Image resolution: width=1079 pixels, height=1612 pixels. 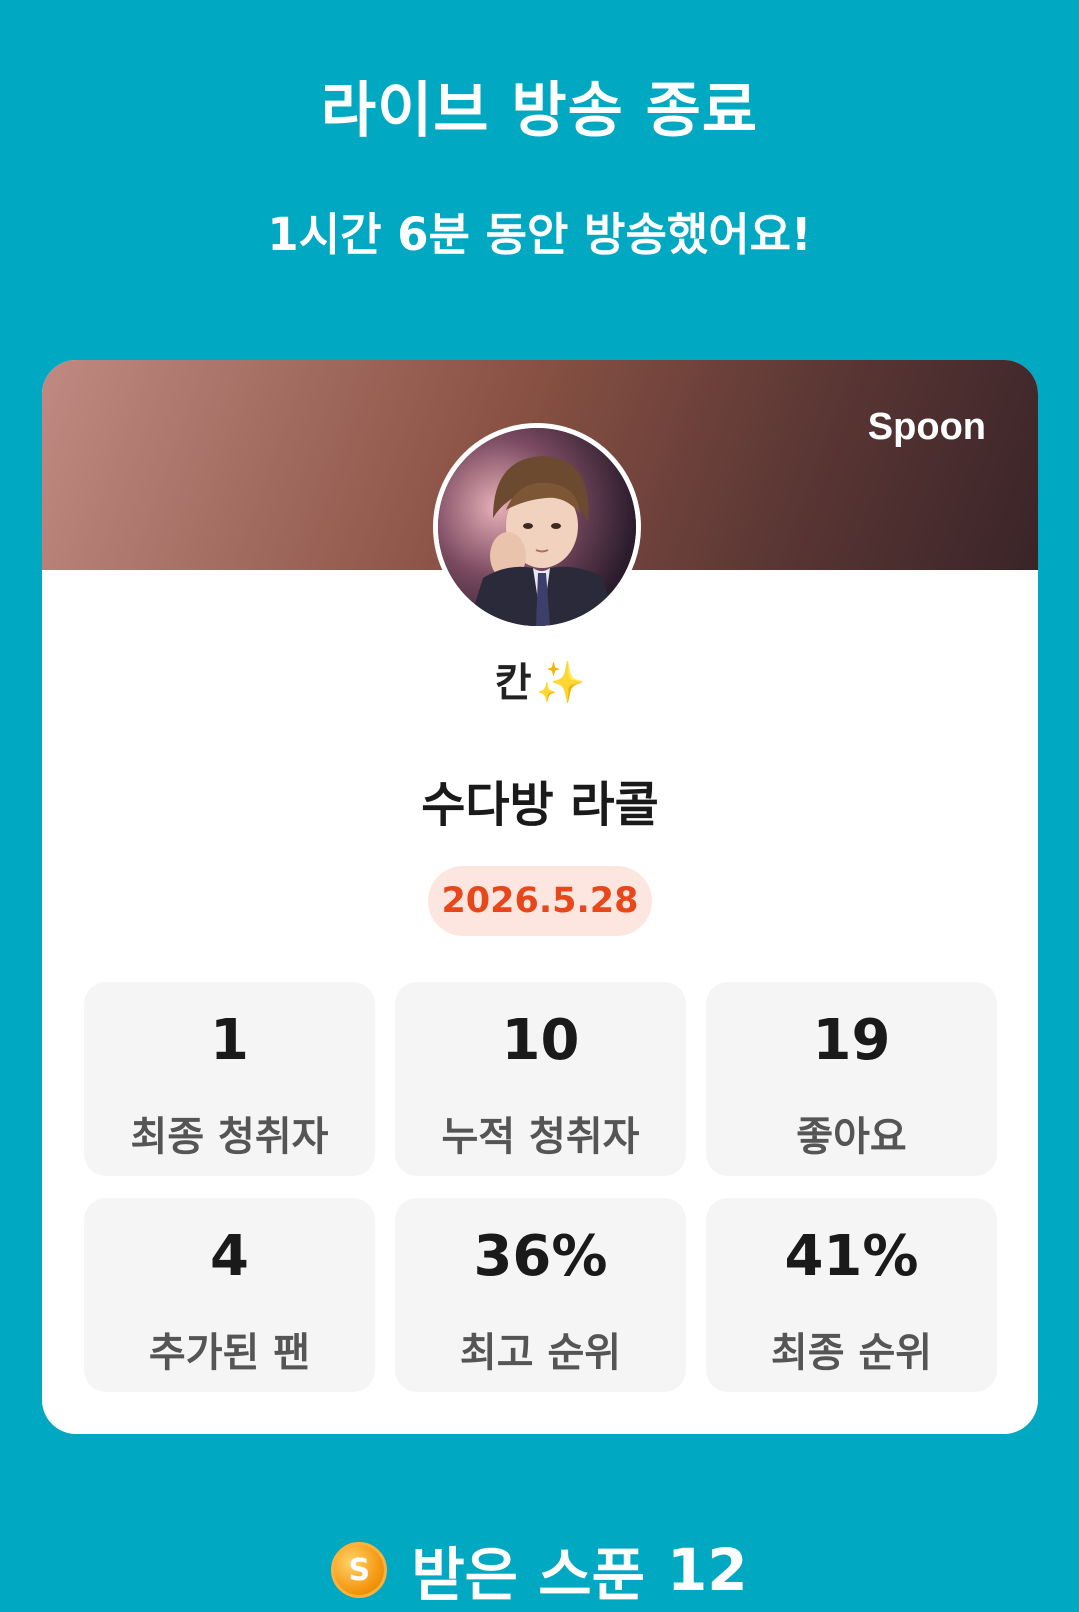 I want to click on host-nickname-text: 칸, so click(x=513, y=683).